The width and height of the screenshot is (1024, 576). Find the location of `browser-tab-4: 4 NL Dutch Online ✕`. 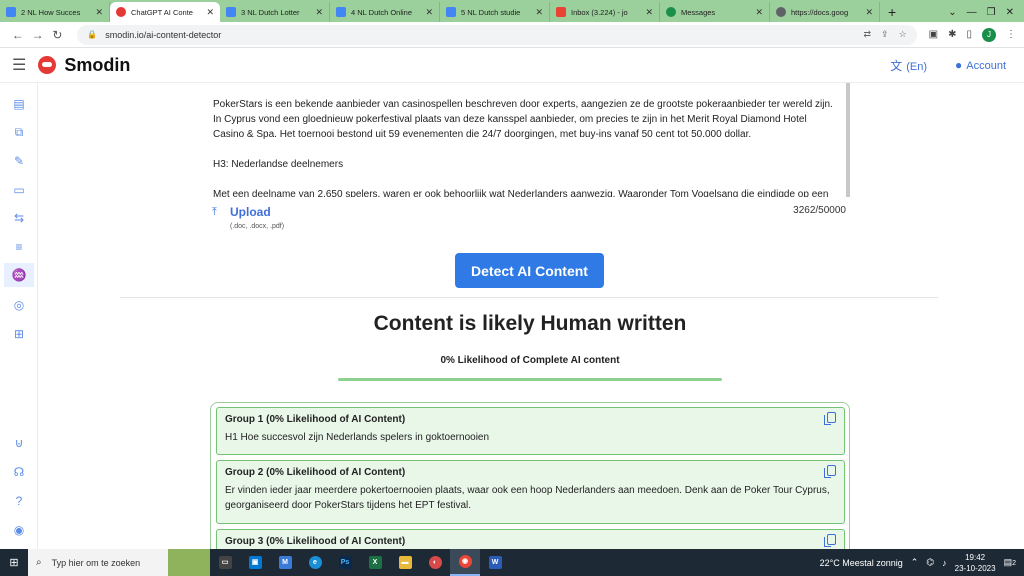

browser-tab-4: 4 NL Dutch Online ✕ is located at coordinates (385, 12).